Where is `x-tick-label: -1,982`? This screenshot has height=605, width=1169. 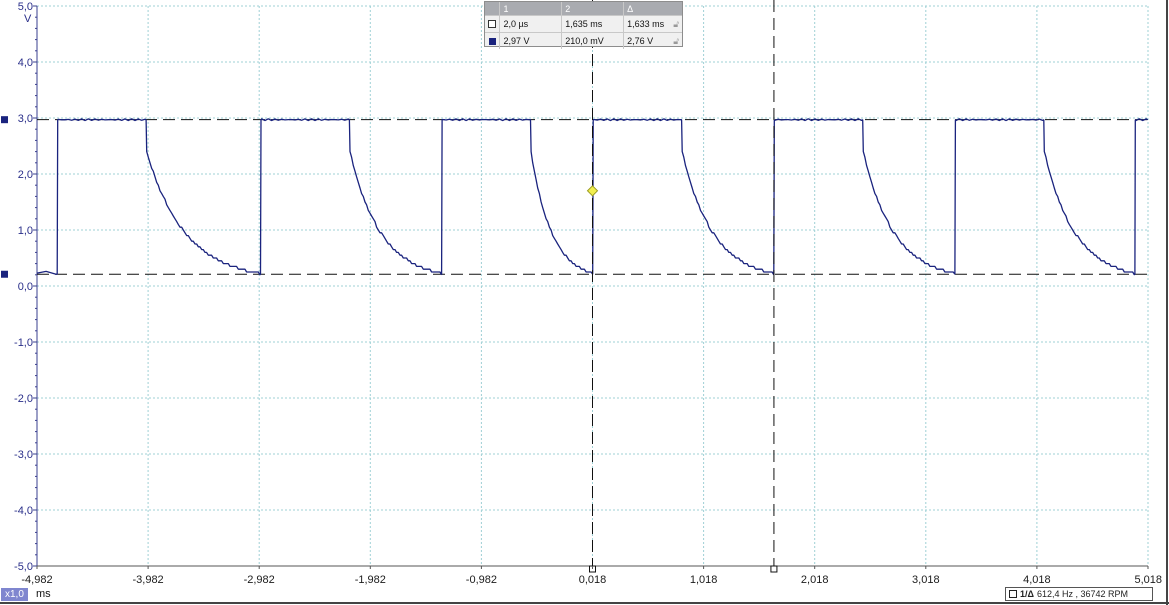
x-tick-label: -1,982 is located at coordinates (370, 580).